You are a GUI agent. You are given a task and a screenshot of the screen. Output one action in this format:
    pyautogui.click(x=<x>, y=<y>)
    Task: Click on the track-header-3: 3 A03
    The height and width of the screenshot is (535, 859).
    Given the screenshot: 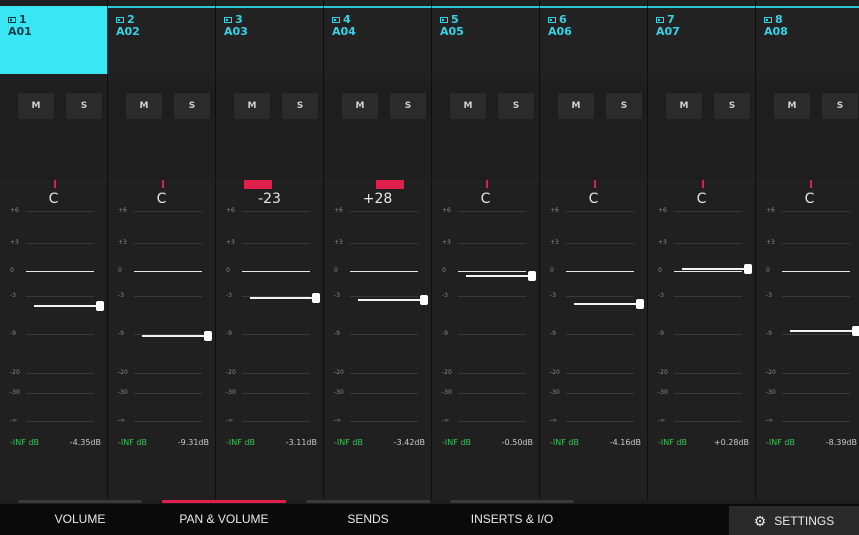 What is the action you would take?
    pyautogui.click(x=269, y=40)
    